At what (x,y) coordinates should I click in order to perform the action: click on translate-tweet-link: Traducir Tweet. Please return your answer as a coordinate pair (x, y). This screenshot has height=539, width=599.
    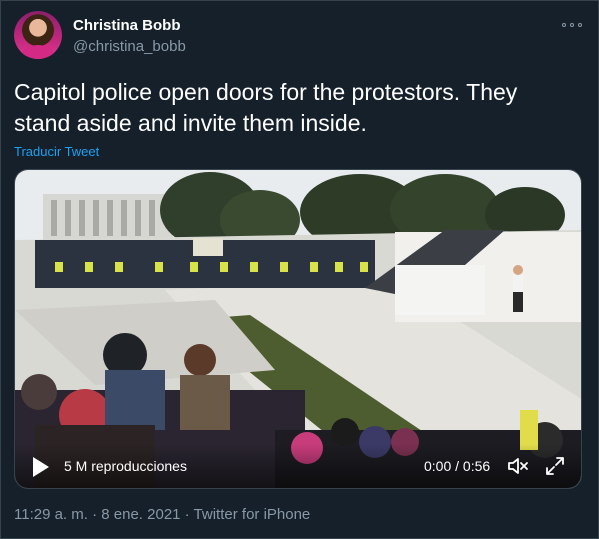
    Looking at the image, I should click on (56, 151).